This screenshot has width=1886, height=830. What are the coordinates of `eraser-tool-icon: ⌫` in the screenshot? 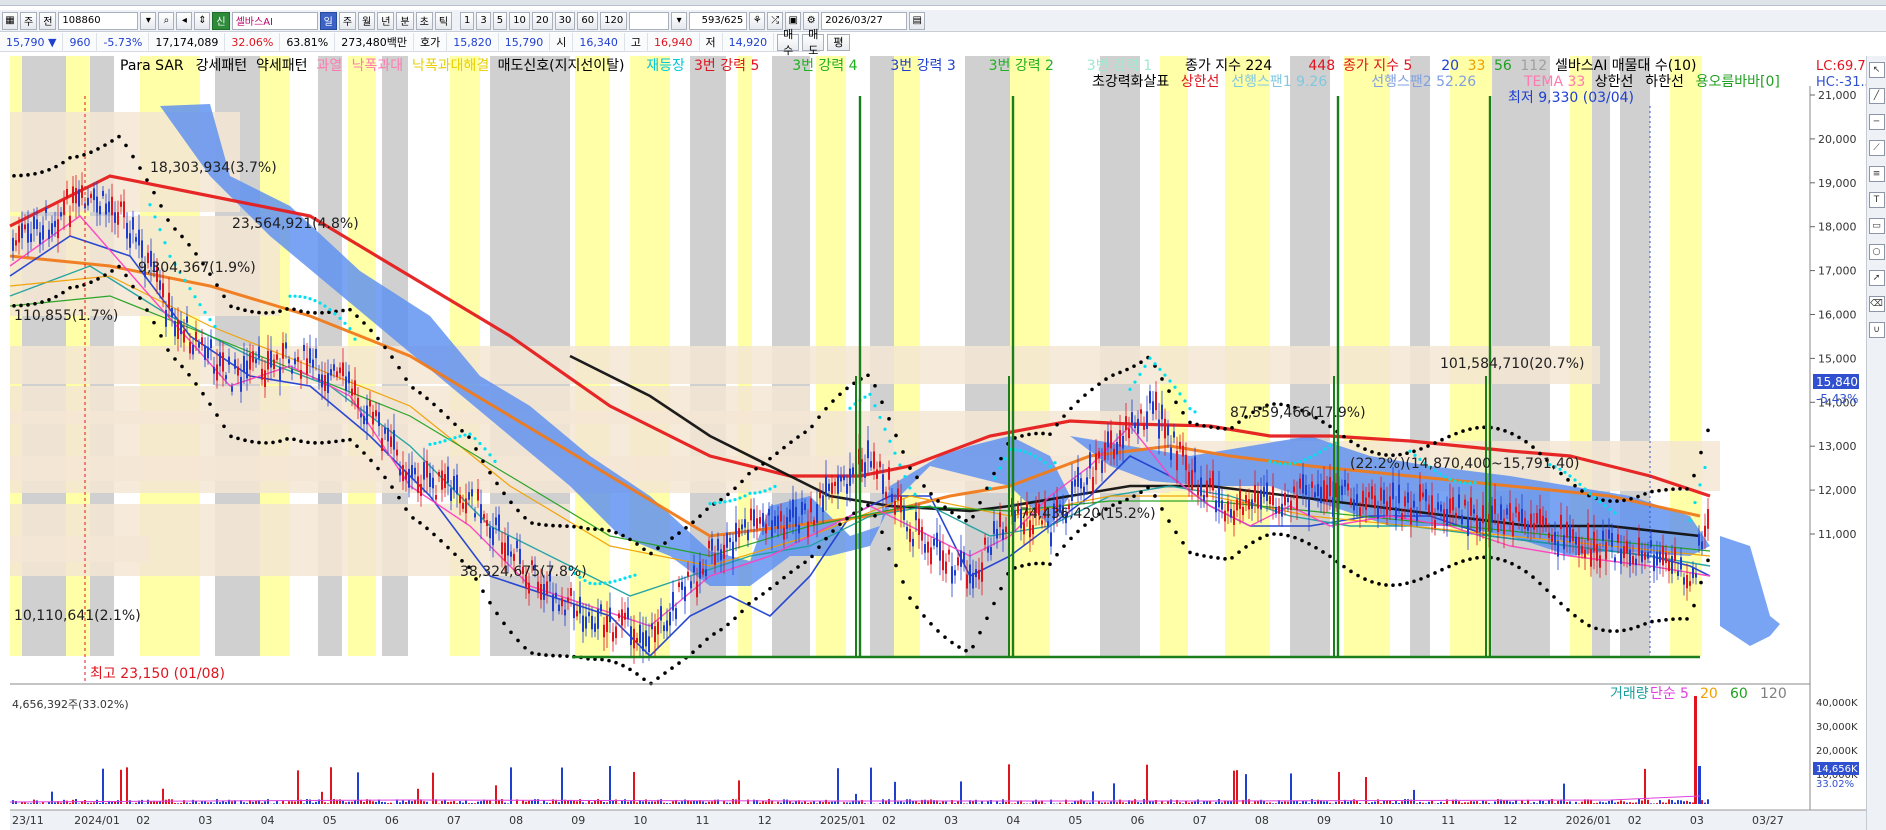 It's located at (1876, 304).